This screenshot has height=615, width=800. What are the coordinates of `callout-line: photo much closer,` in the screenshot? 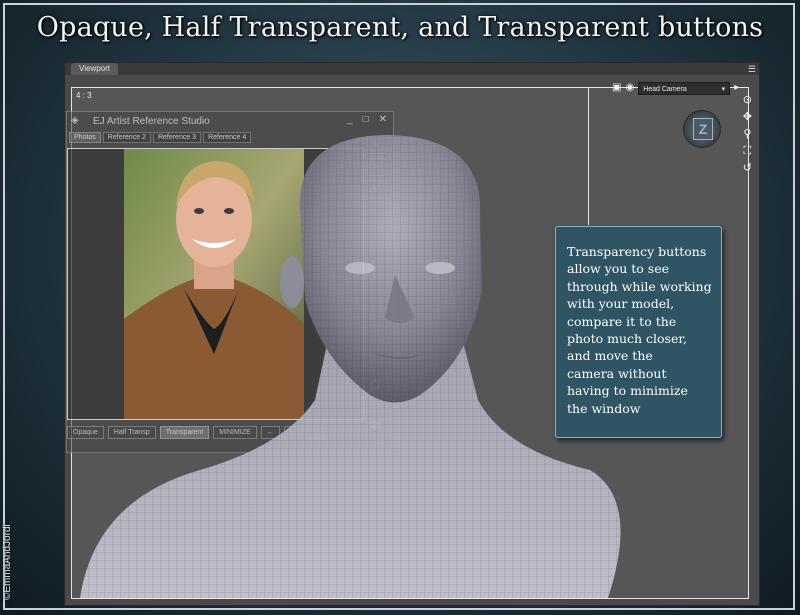 It's located at (627, 339).